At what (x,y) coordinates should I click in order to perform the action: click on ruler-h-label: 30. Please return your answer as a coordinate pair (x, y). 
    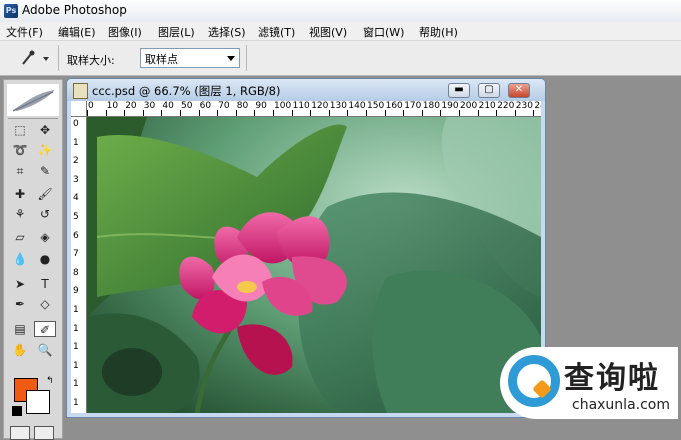
    Looking at the image, I should click on (149, 106).